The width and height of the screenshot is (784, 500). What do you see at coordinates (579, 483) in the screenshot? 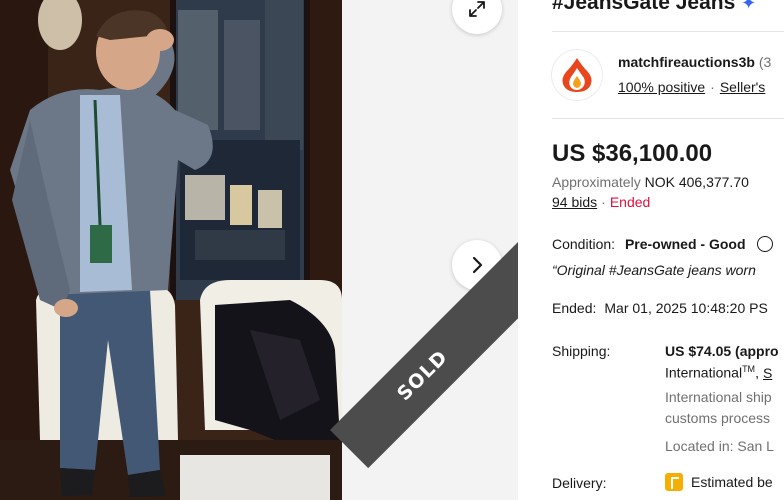
I see `delivery-label: Delivery:` at bounding box center [579, 483].